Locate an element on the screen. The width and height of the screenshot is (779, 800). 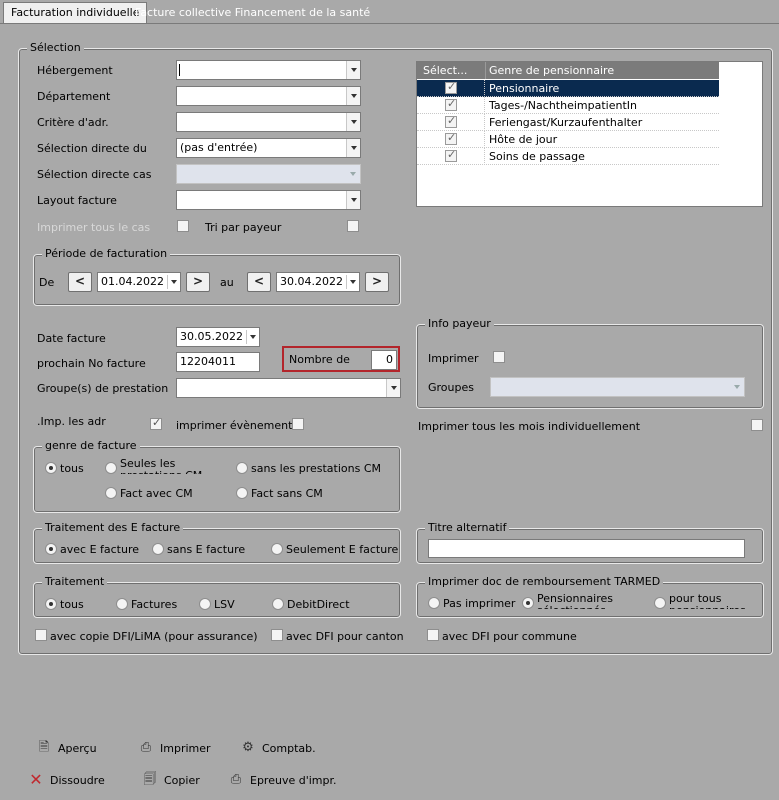
info-payeur-imprimer-checkbox is located at coordinates (499, 357).